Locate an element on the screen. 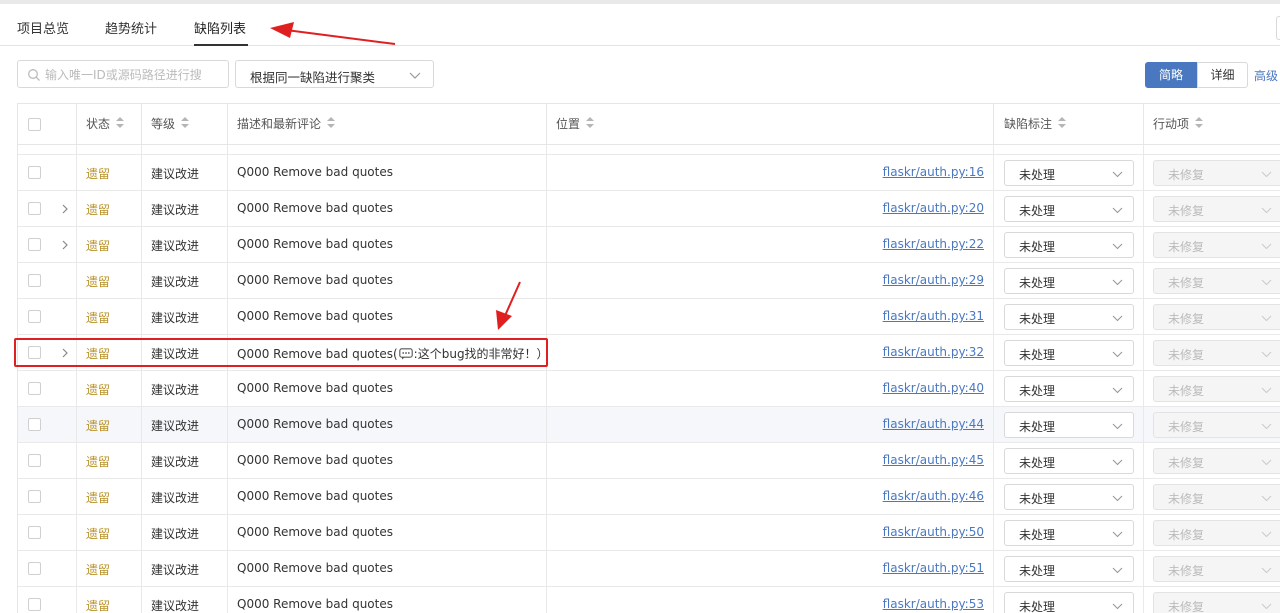 The width and height of the screenshot is (1280, 613). active-tab-underline is located at coordinates (221, 45).